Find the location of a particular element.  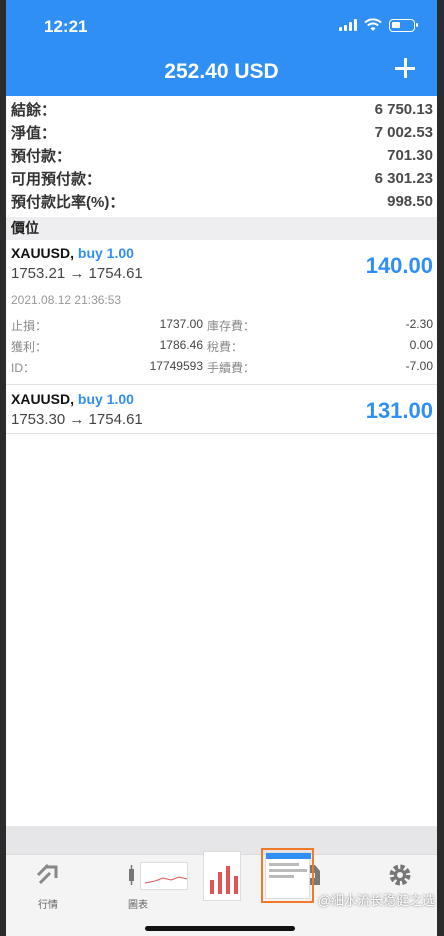

fee-value: -7.00 is located at coordinates (419, 366).